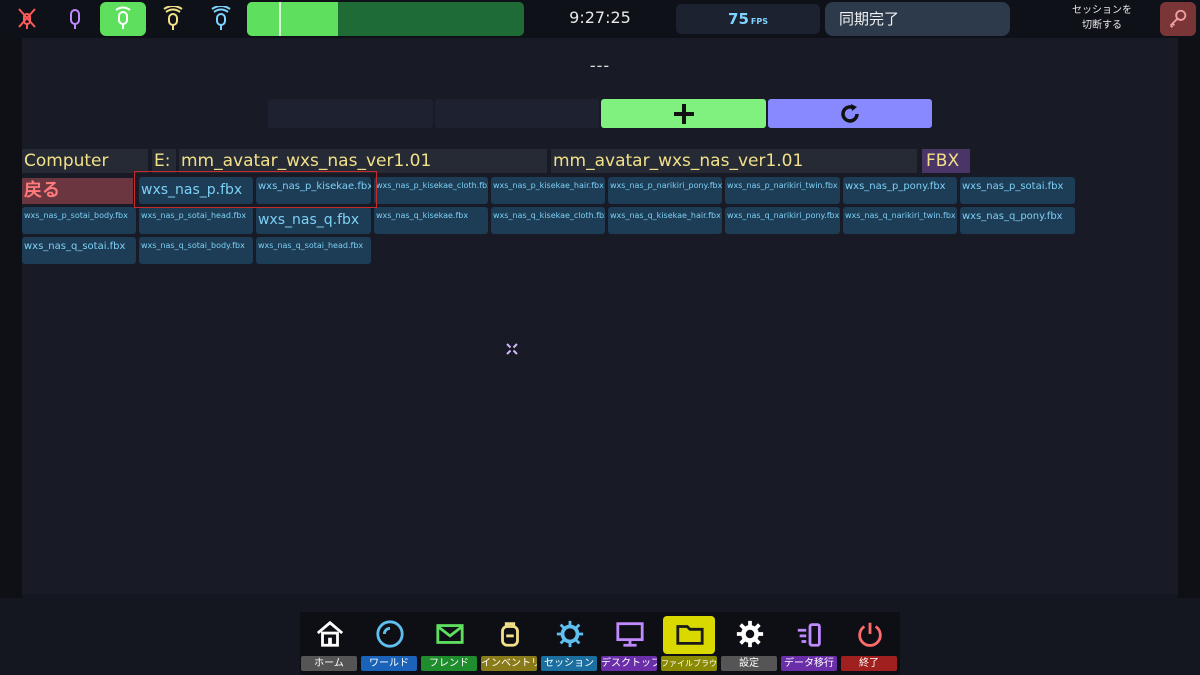  I want to click on voice-shout-button, so click(173, 19).